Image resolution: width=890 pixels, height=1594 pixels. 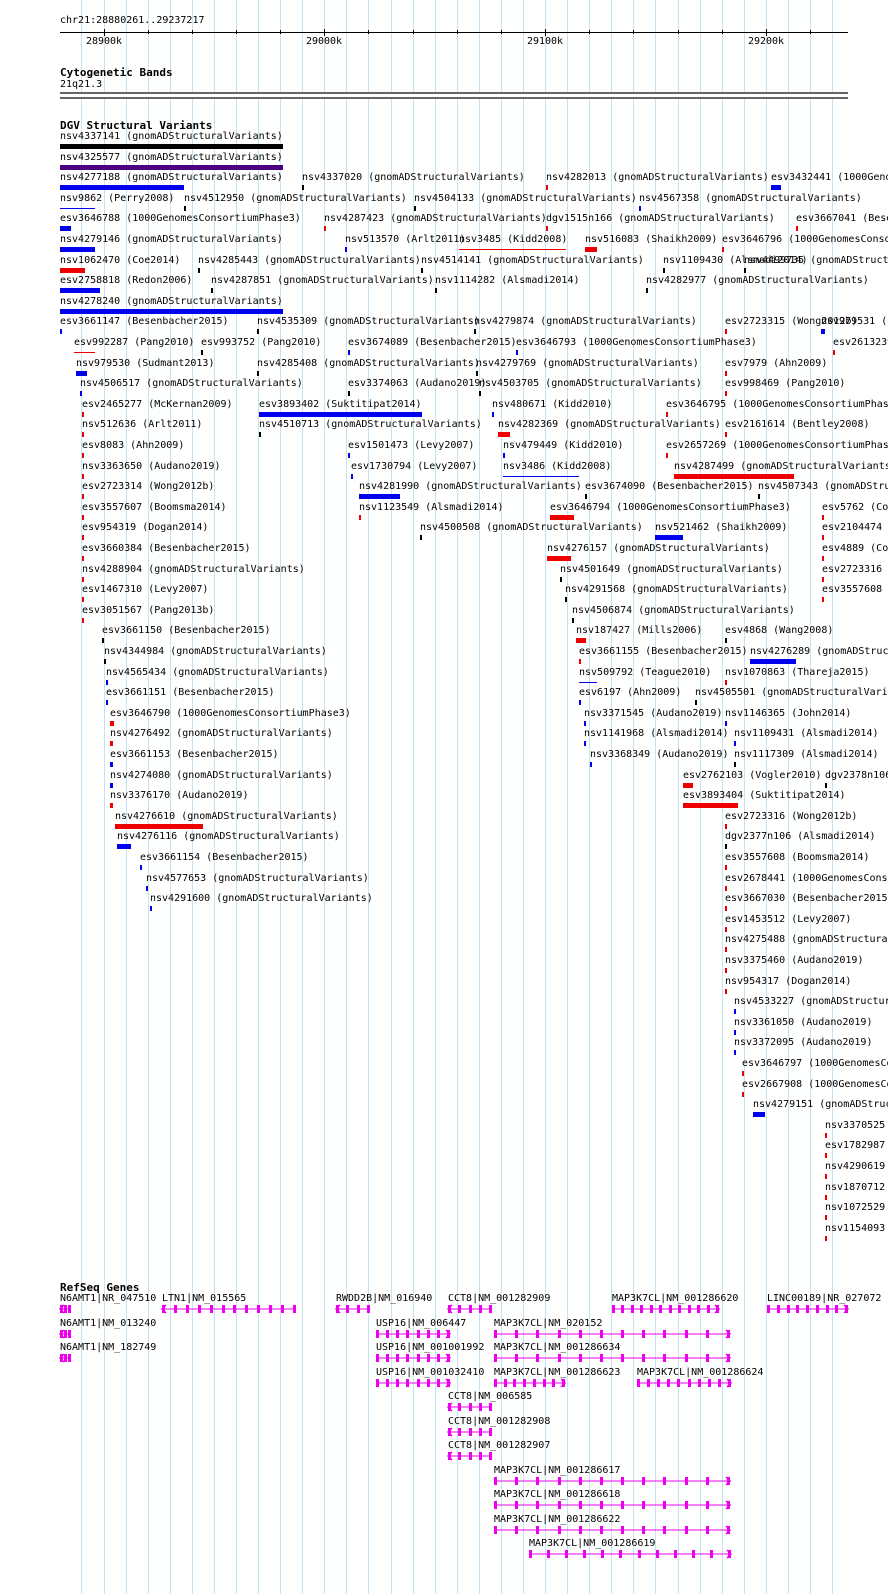 I want to click on dgv-feature: nsv3372095 (Audano2019), so click(x=803, y=1047).